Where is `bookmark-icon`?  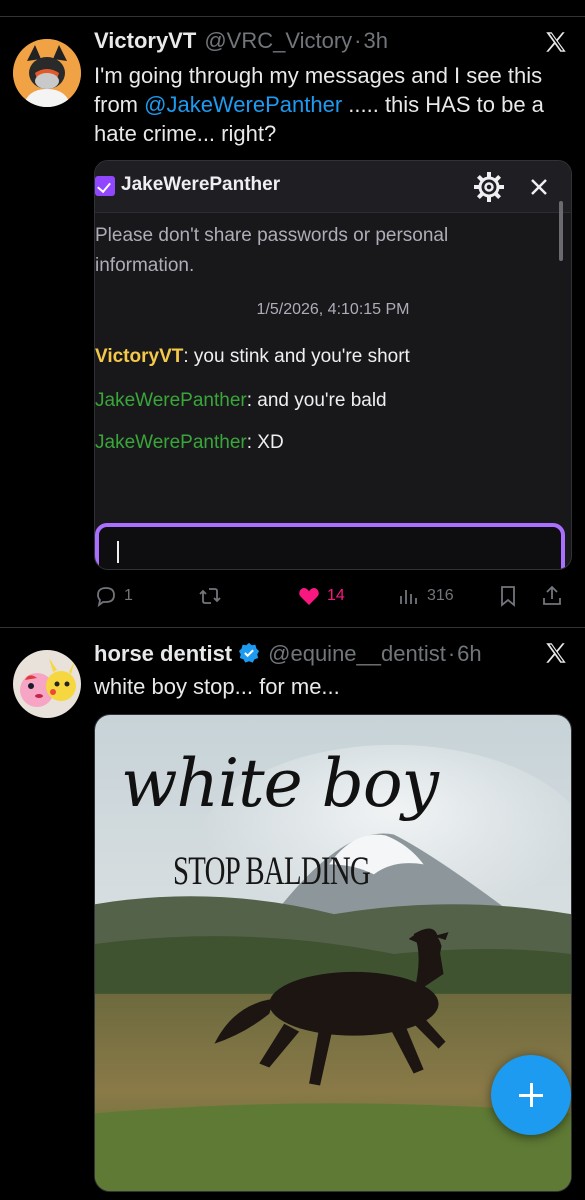 bookmark-icon is located at coordinates (508, 596).